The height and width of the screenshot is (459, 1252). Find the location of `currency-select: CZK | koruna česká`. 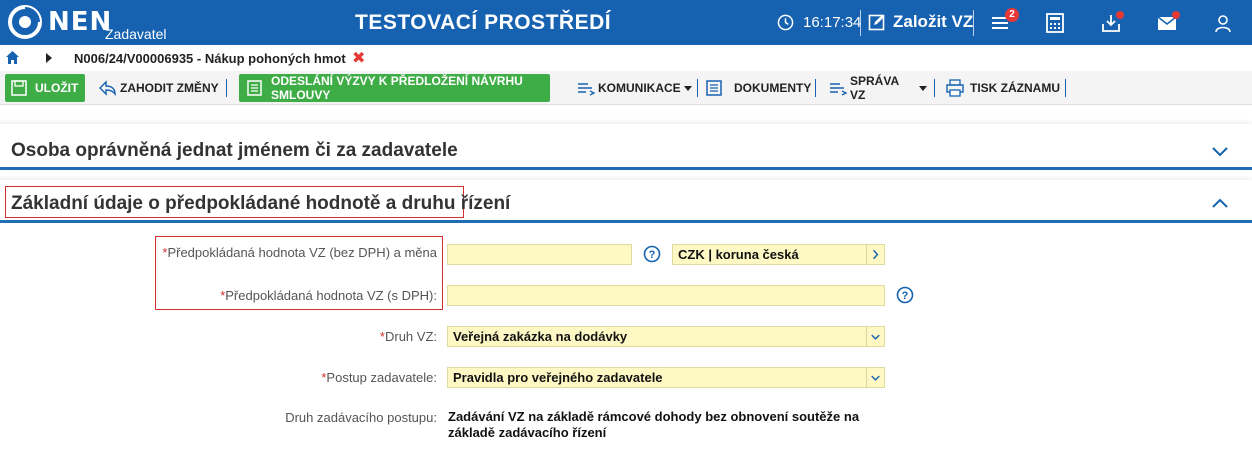

currency-select: CZK | koruna česká is located at coordinates (778, 254).